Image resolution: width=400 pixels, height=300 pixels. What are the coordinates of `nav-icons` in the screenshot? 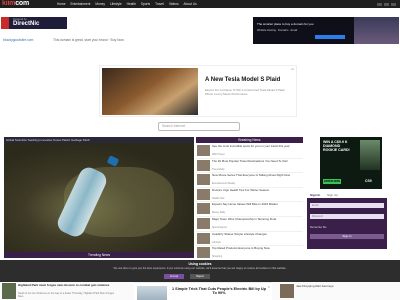 It's located at (386, 4).